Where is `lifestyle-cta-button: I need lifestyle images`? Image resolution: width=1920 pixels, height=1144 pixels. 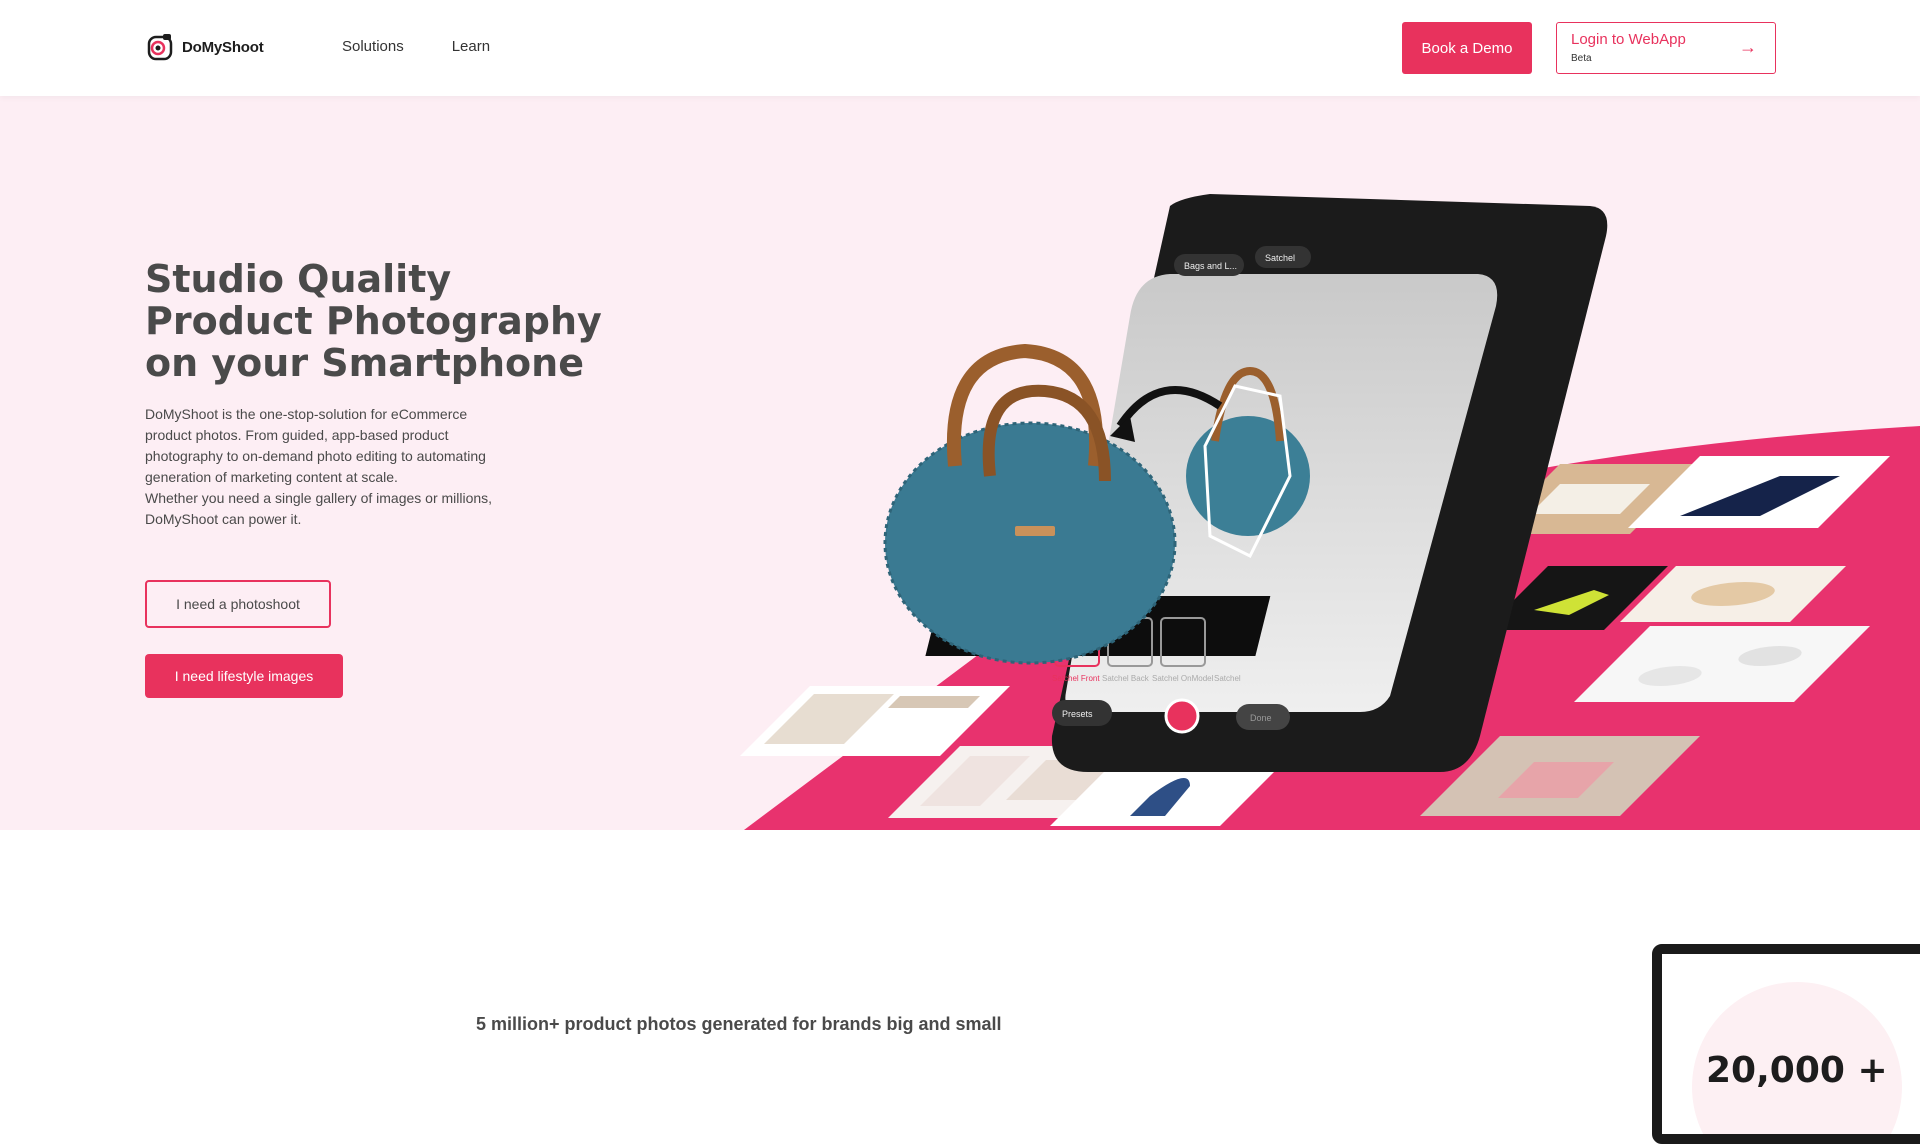
lifestyle-cta-button: I need lifestyle images is located at coordinates (244, 676).